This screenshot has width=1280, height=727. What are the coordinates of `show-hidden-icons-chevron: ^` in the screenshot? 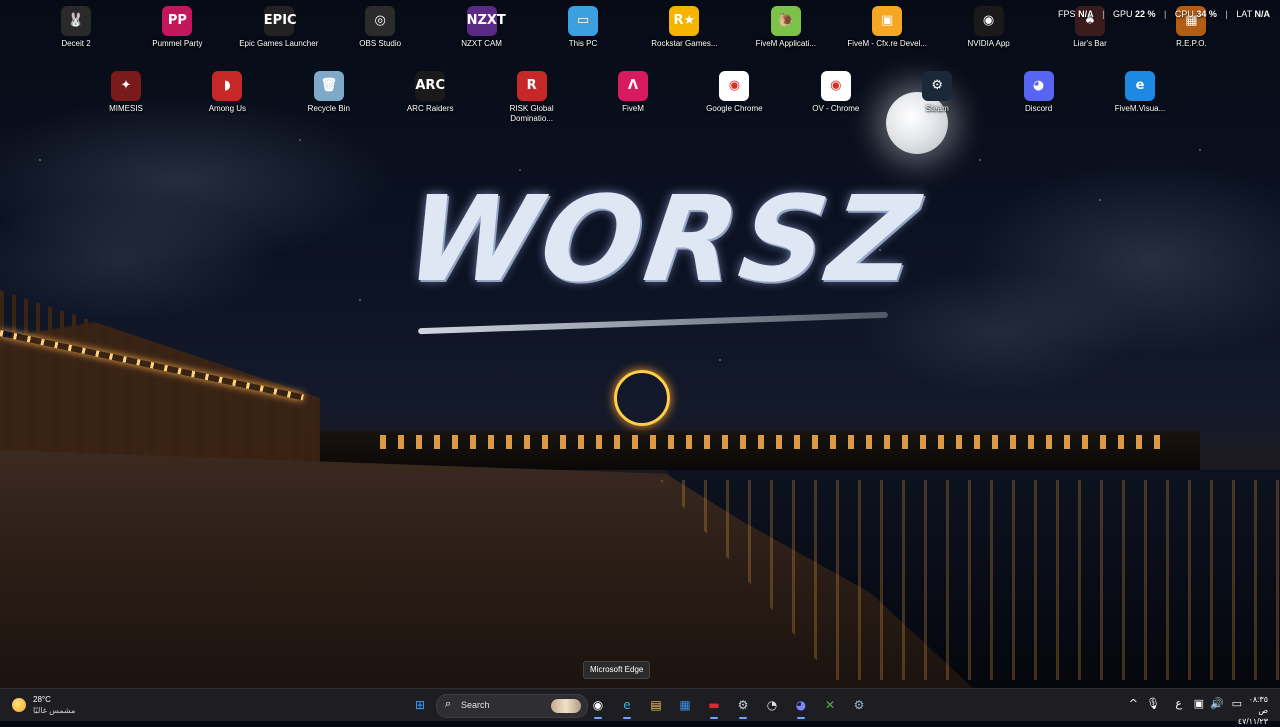 It's located at (1133, 703).